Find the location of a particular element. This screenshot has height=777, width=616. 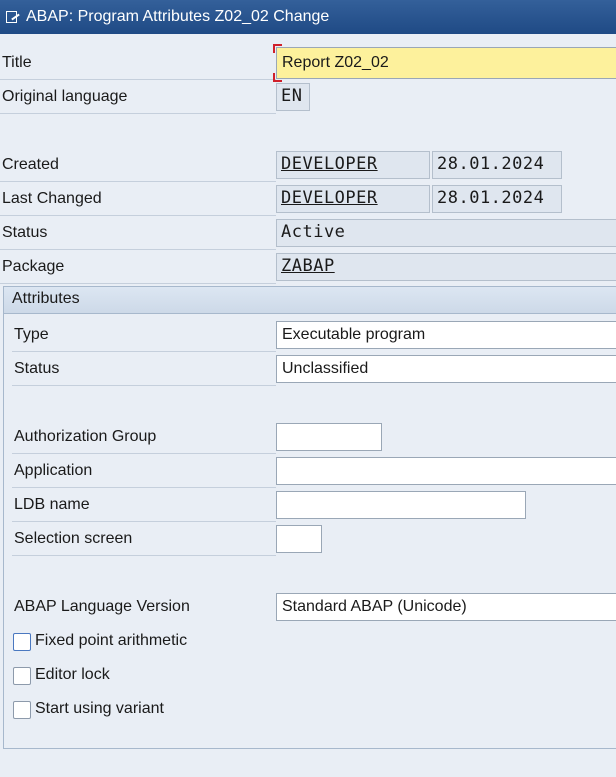

created-label: Created is located at coordinates (30, 164).